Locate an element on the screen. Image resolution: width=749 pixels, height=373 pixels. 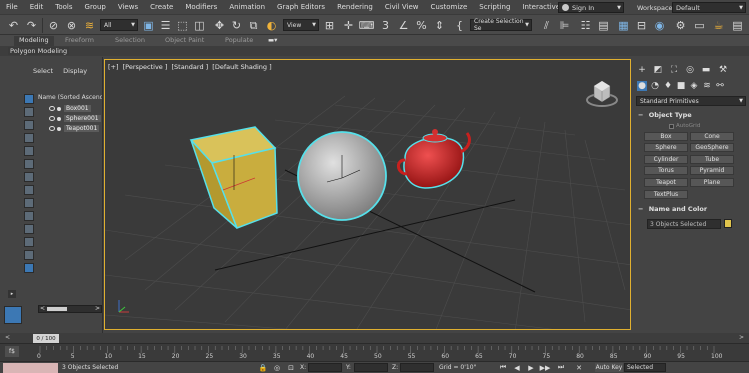
cone-button: Cone is located at coordinates (712, 136).